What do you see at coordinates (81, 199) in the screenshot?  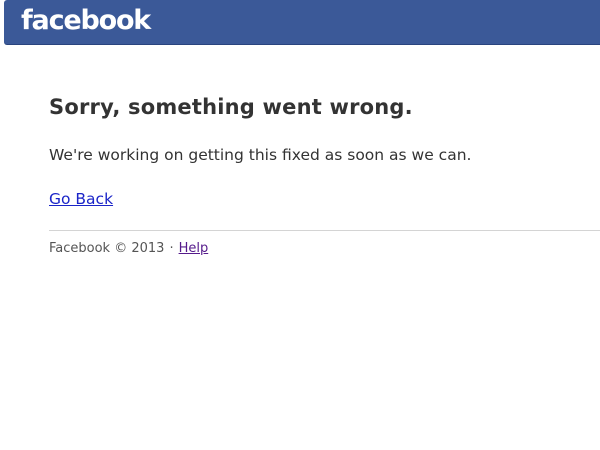 I see `go-back-link: Go Back` at bounding box center [81, 199].